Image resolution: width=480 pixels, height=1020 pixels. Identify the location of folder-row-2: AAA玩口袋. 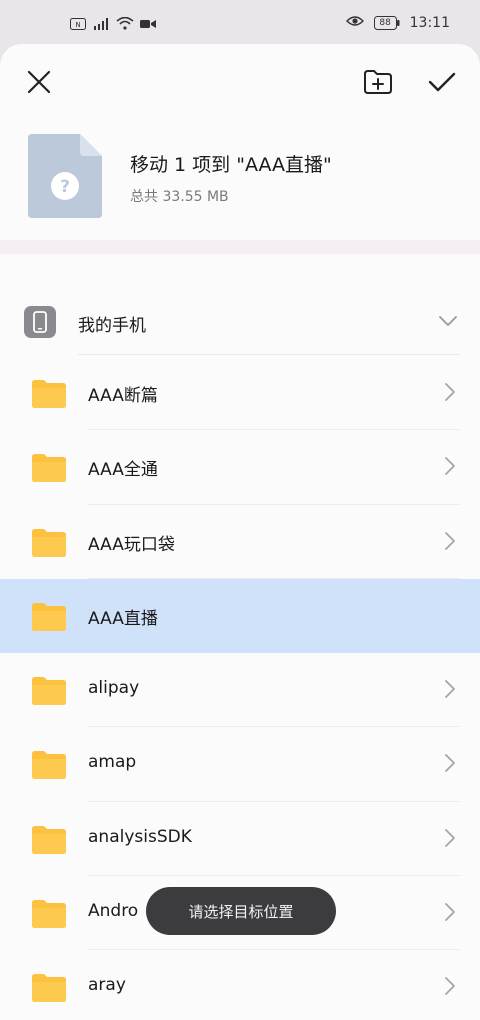
(240, 542).